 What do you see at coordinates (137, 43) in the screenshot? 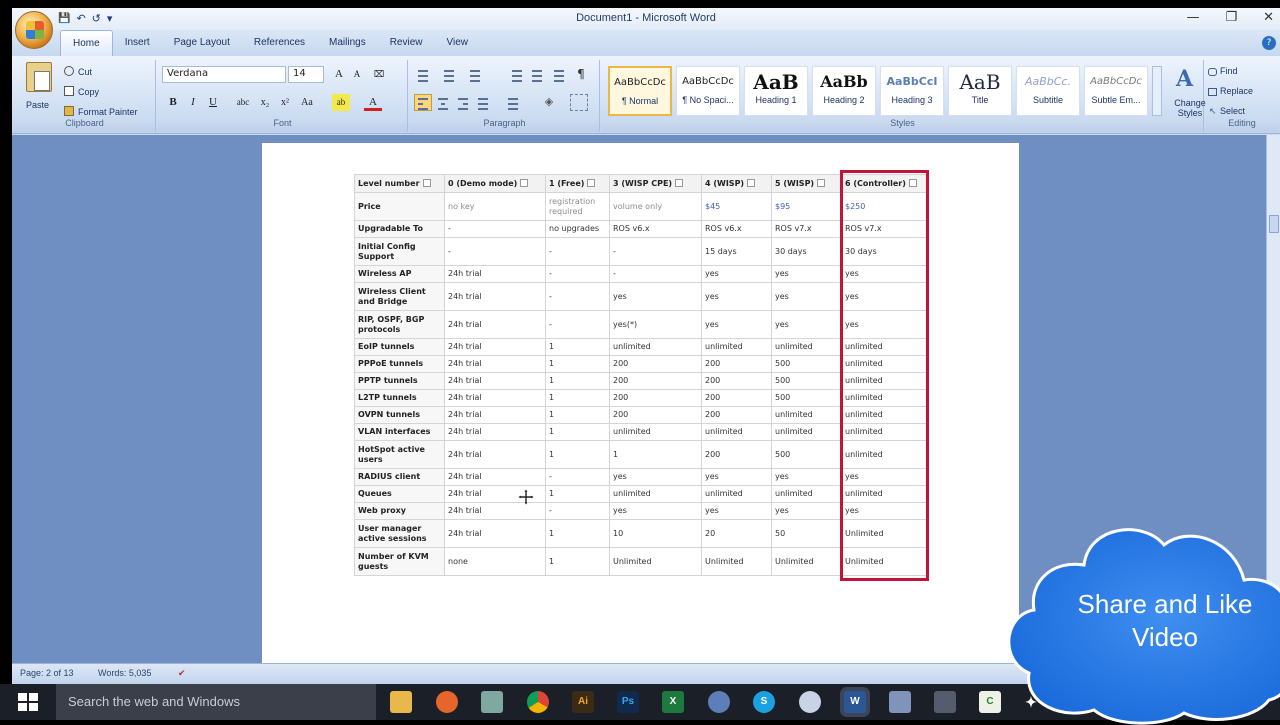
I see `tab-insert: Insert` at bounding box center [137, 43].